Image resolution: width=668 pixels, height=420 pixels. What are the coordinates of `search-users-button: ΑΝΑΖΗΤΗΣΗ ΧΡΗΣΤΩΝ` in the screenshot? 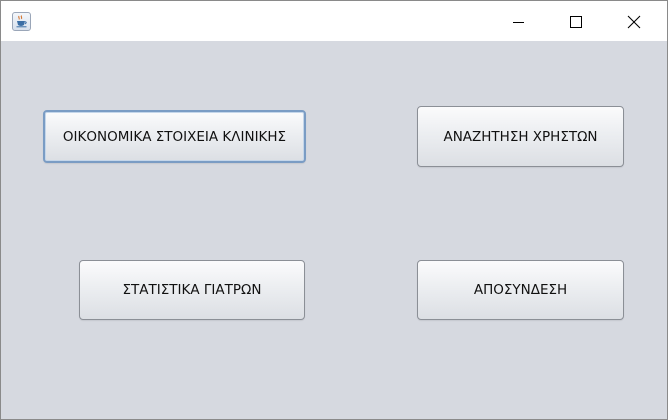 It's located at (520, 136).